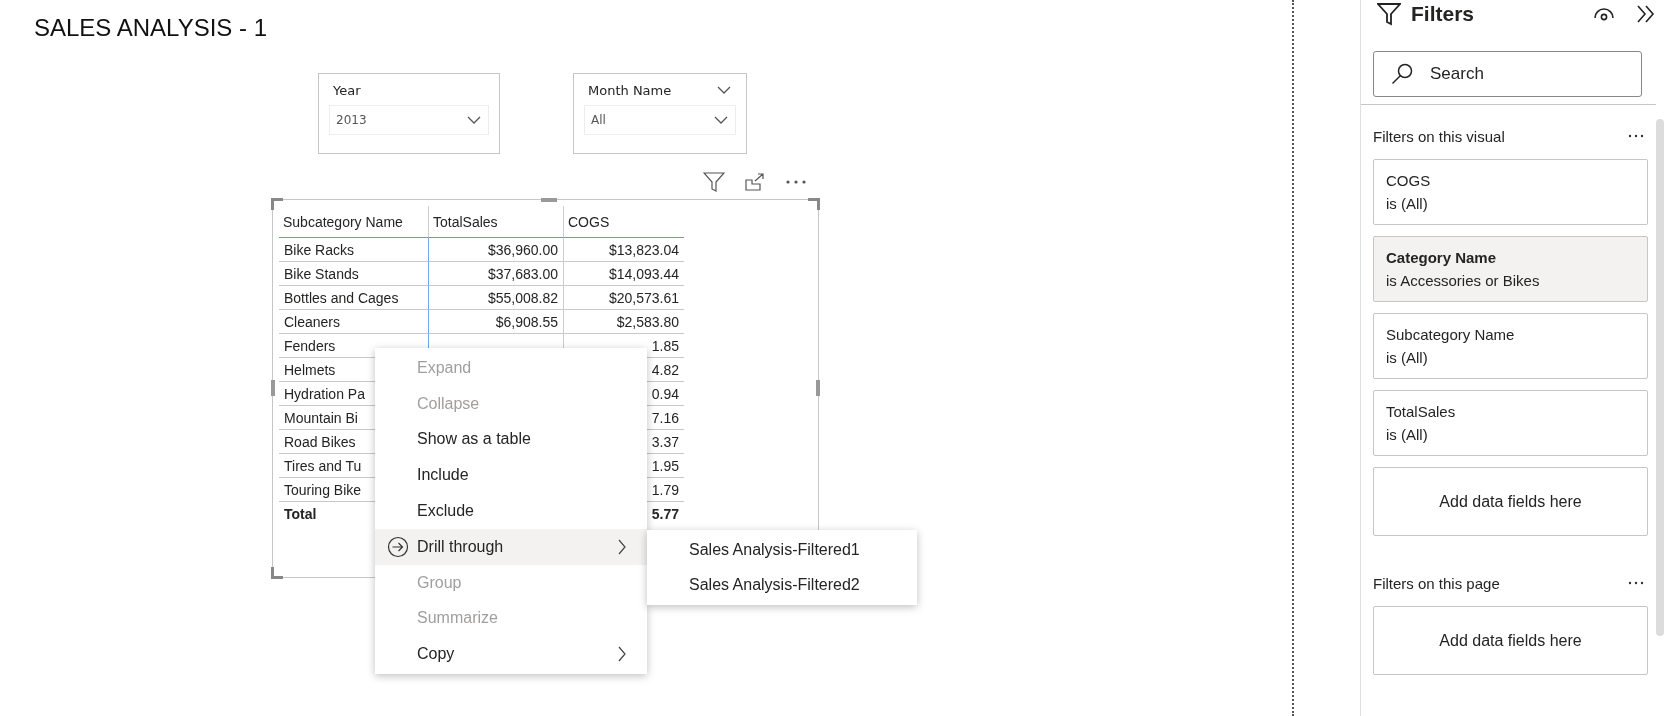 The height and width of the screenshot is (716, 1670). Describe the element at coordinates (1439, 136) in the screenshot. I see `section-title: Filters on this visual` at that location.